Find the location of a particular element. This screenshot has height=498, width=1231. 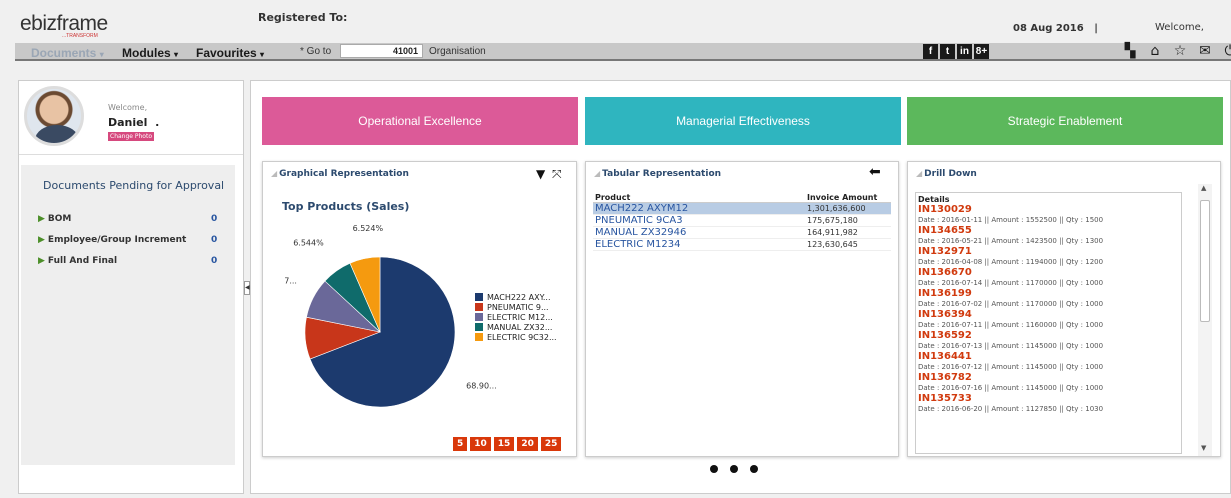

invoice-id: IN135733 is located at coordinates (1048, 398).